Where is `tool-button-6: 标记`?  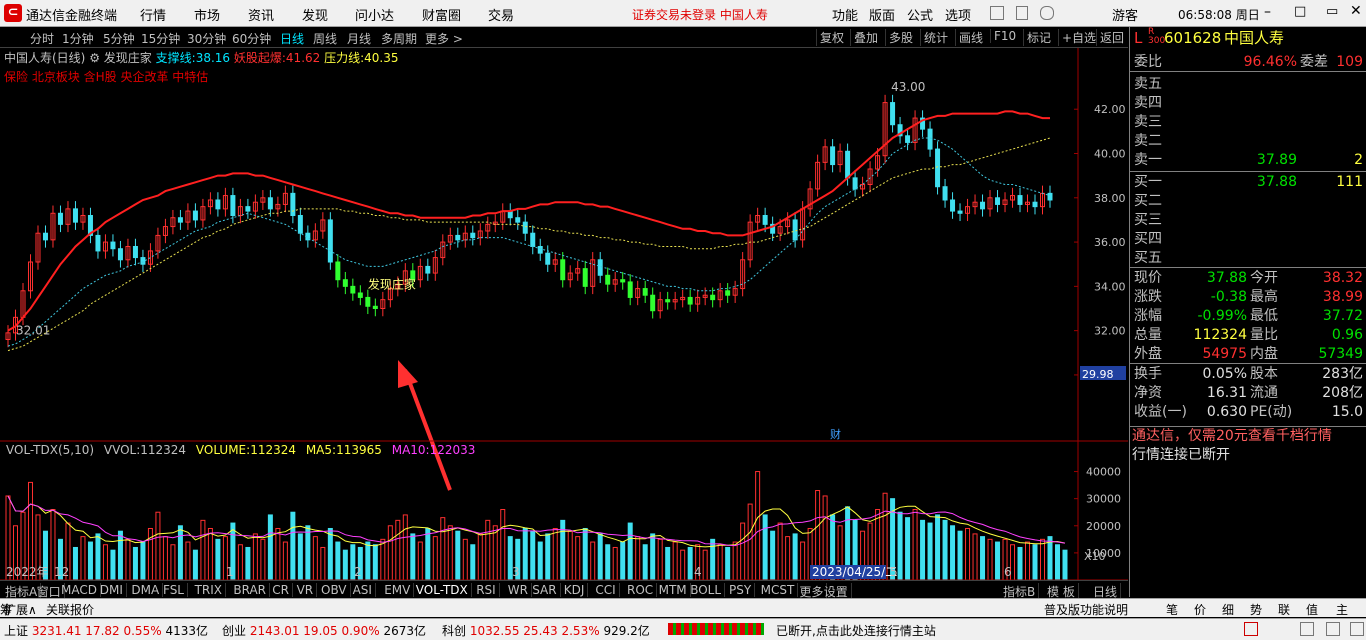
tool-button-6: 标记 is located at coordinates (1038, 37).